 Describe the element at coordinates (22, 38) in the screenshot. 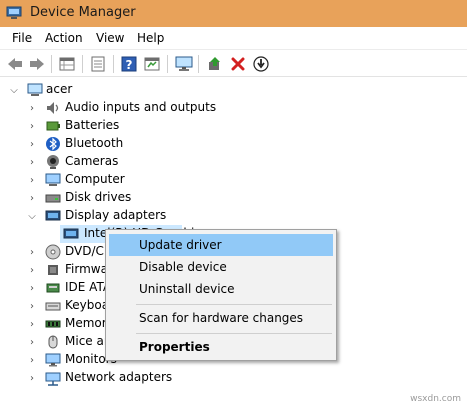

I see `menu-file: File` at that location.